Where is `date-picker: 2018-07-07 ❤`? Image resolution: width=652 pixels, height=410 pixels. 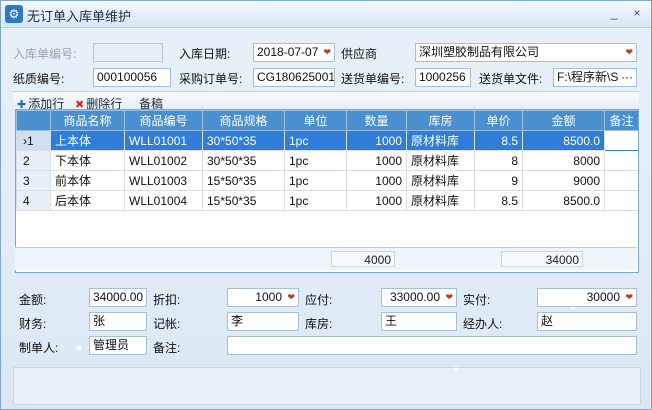 date-picker: 2018-07-07 ❤ is located at coordinates (294, 52).